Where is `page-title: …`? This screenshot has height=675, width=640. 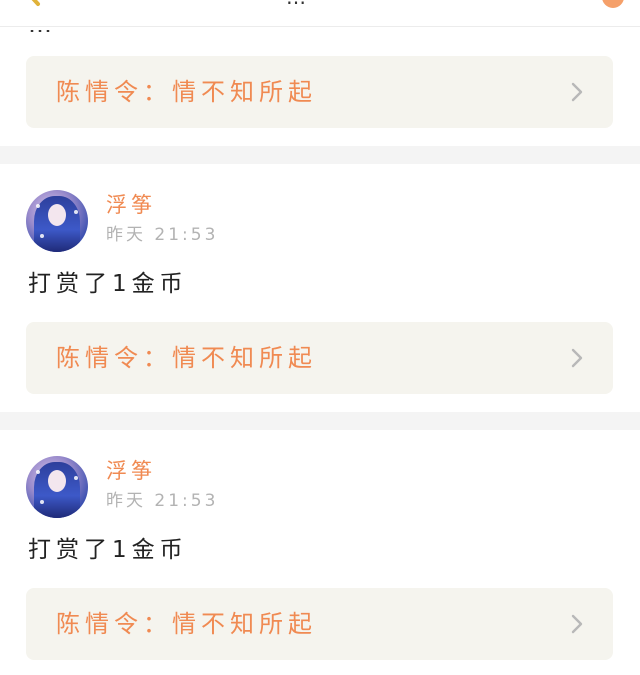 page-title: … is located at coordinates (321, 3).